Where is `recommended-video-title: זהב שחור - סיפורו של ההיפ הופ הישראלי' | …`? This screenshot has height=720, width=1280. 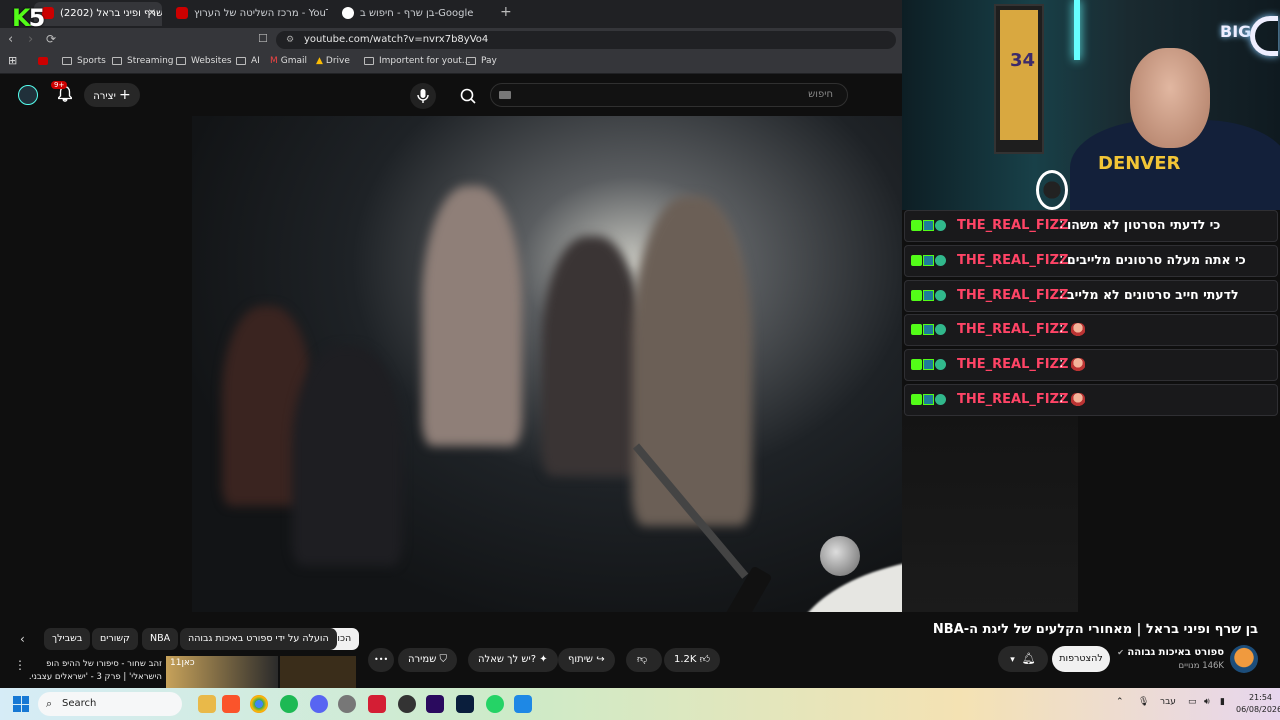
recommended-video-title: זהב שחור - סיפורו של ההיפ הופ הישראלי' | … is located at coordinates (95, 671).